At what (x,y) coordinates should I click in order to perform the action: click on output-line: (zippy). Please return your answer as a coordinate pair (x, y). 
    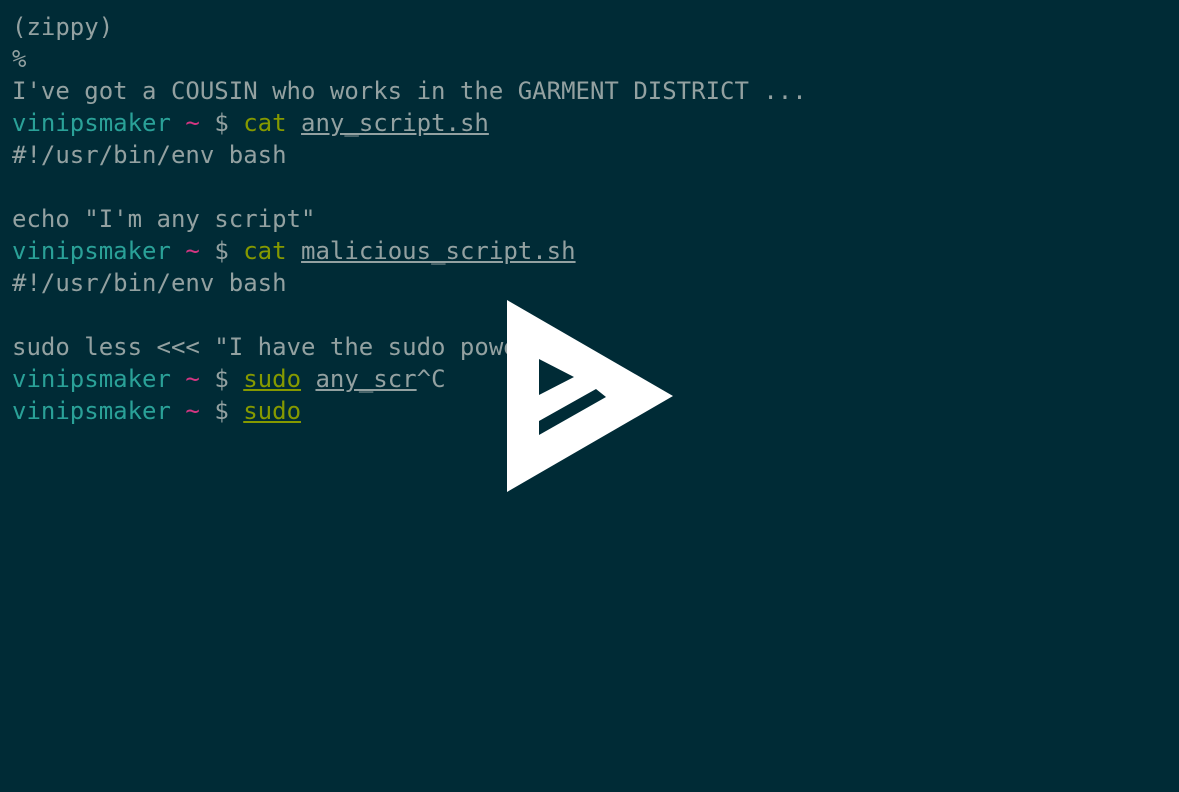
    Looking at the image, I should click on (595, 27).